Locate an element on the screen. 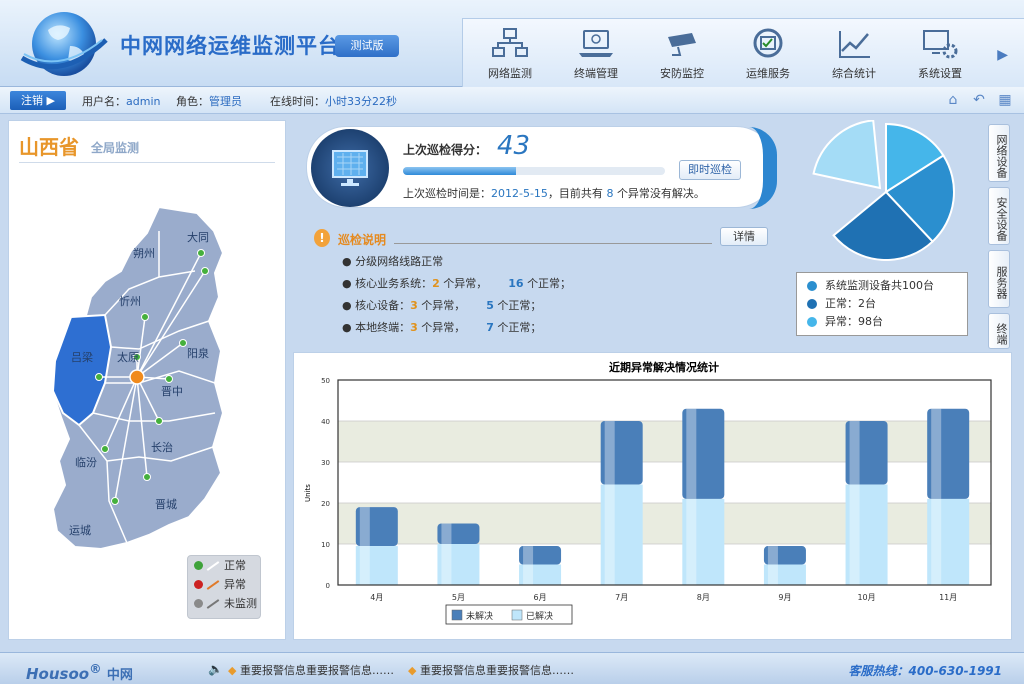  beta-badge: 测试版 is located at coordinates (367, 46).